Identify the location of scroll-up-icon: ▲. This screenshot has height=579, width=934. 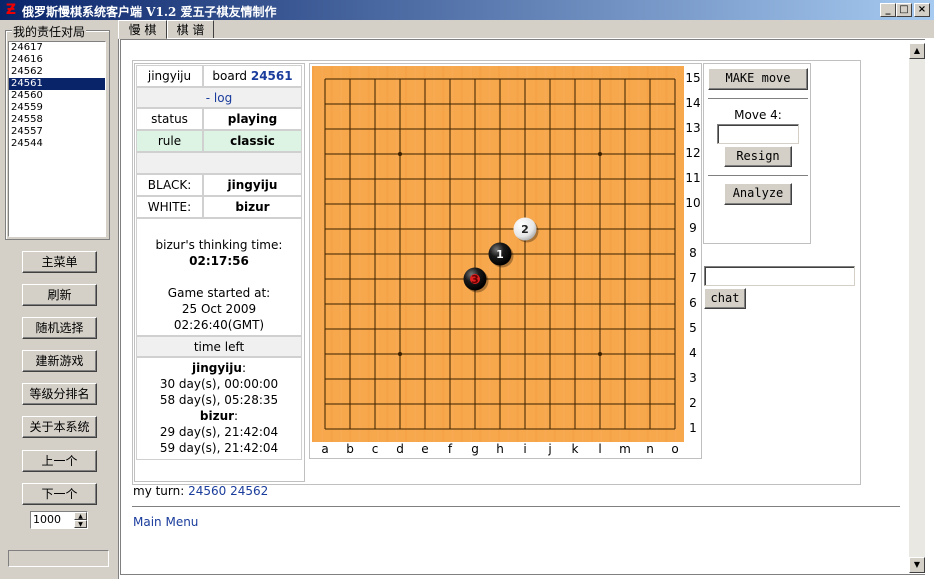
(917, 51).